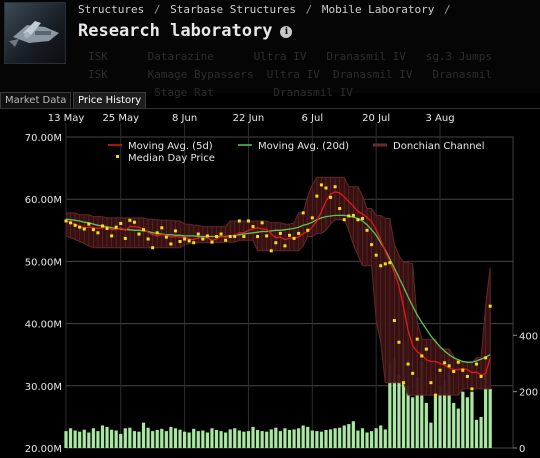 The height and width of the screenshot is (458, 540). I want to click on x-tick-label: 8 Jun, so click(184, 118).